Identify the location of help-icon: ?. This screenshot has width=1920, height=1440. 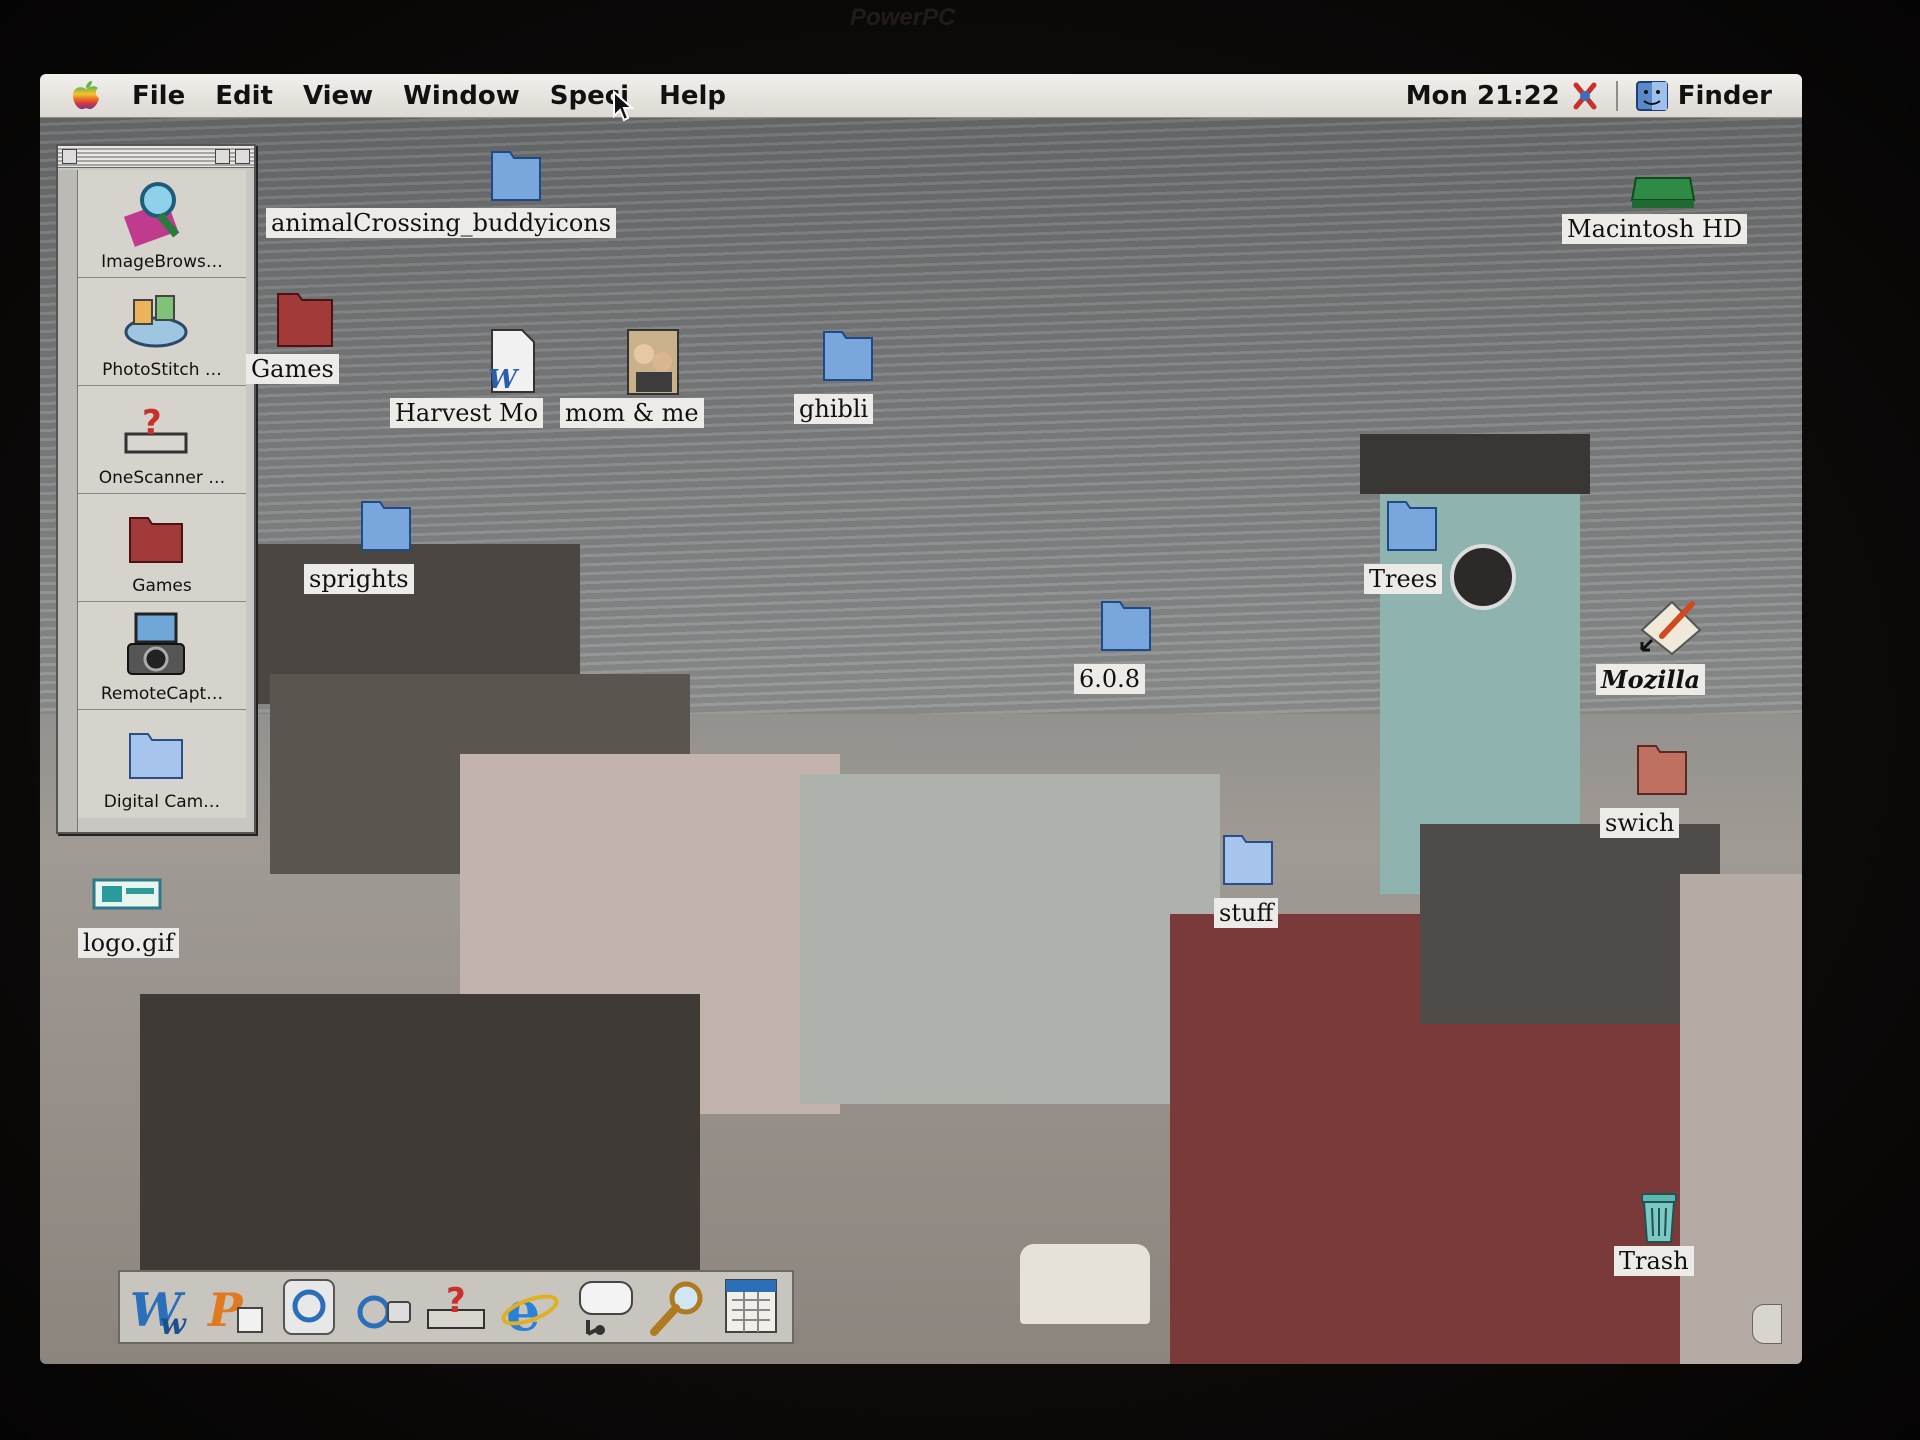
(457, 1307).